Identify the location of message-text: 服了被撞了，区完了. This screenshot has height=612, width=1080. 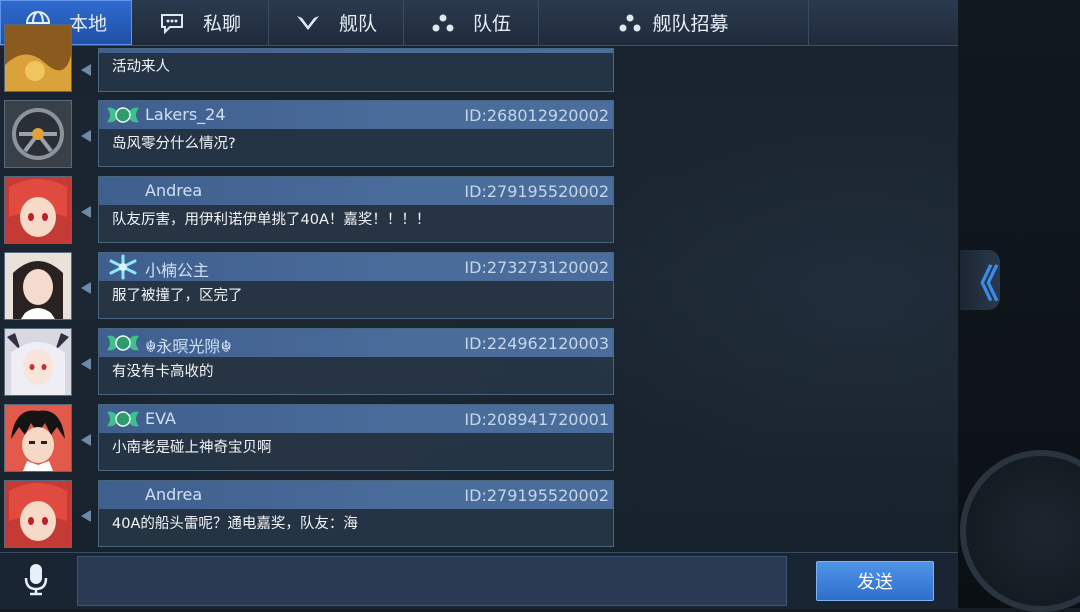
(177, 296).